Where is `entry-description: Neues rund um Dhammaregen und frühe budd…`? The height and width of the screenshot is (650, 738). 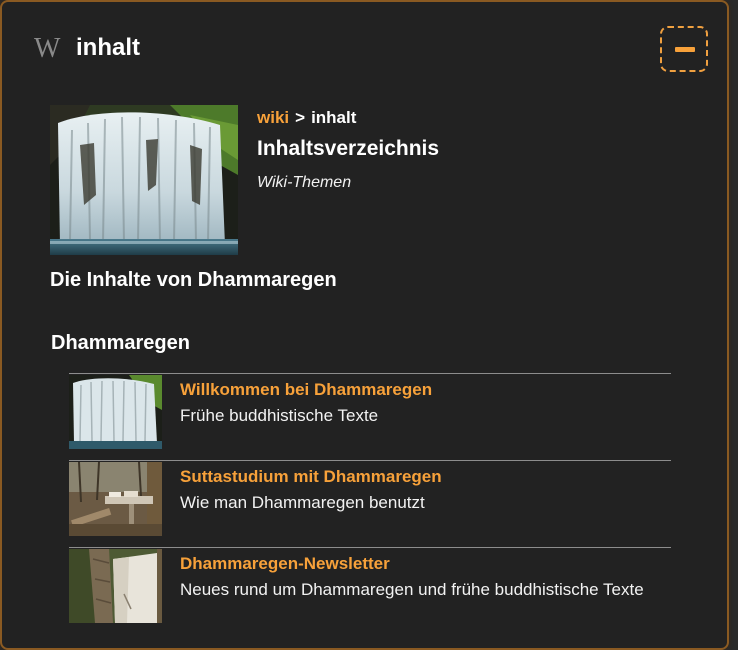 entry-description: Neues rund um Dhammaregen und frühe budd… is located at coordinates (412, 589).